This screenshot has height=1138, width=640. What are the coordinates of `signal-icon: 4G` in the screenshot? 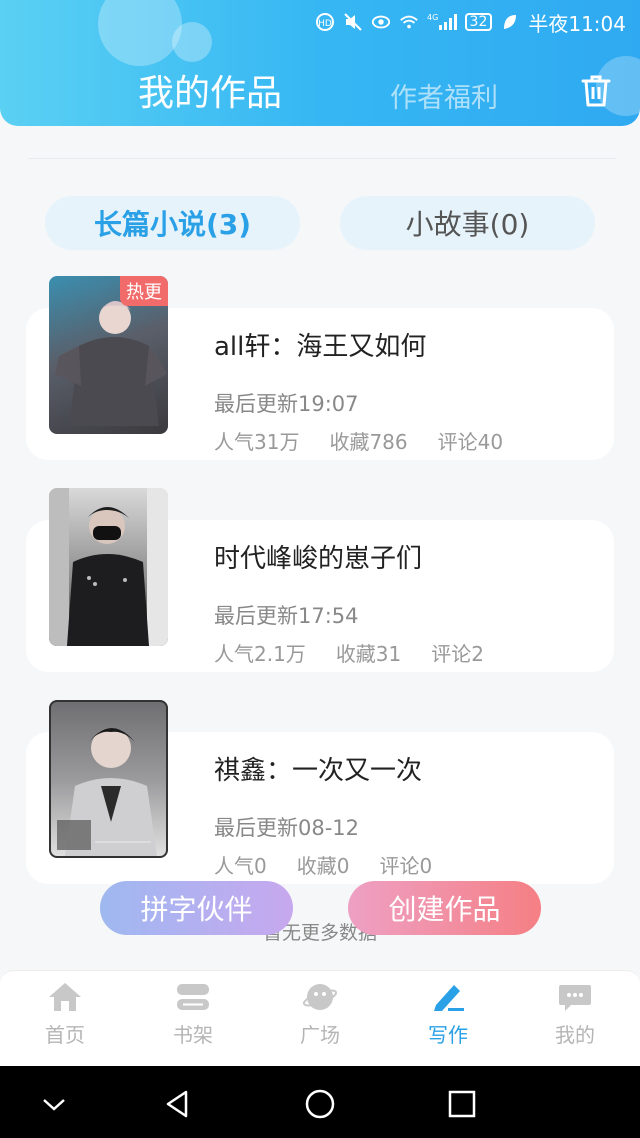 It's located at (442, 22).